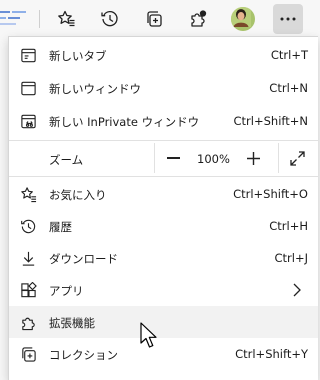 The image size is (320, 380). What do you see at coordinates (28, 55) in the screenshot?
I see `new-tab-icon` at bounding box center [28, 55].